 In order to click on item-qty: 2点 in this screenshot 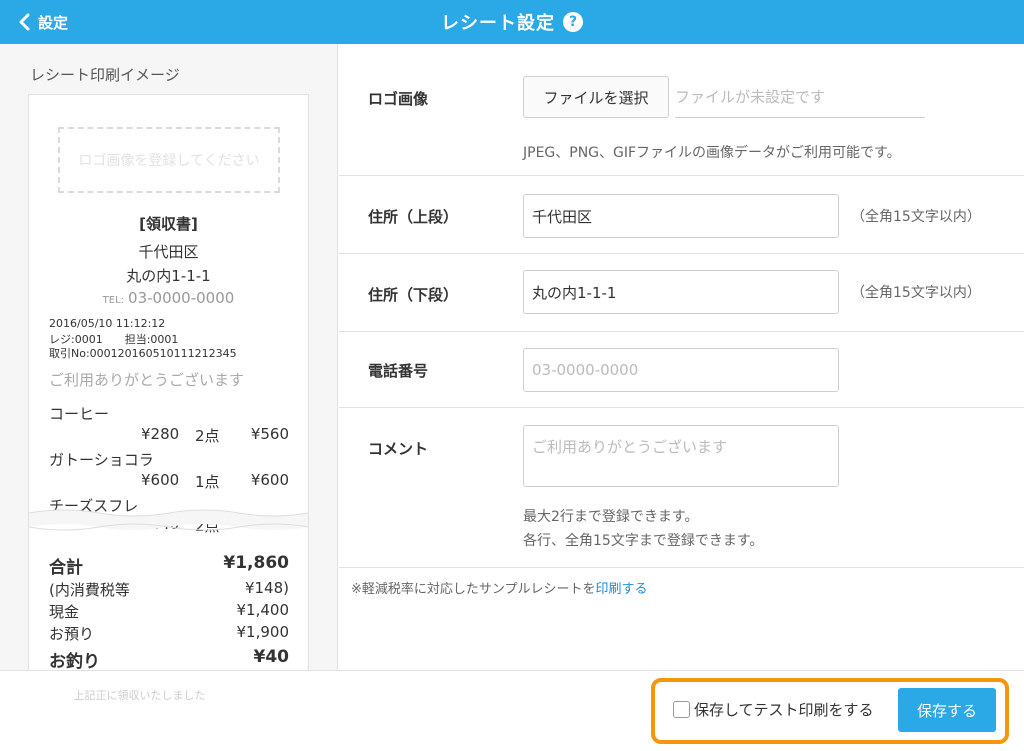, I will do `click(207, 436)`.